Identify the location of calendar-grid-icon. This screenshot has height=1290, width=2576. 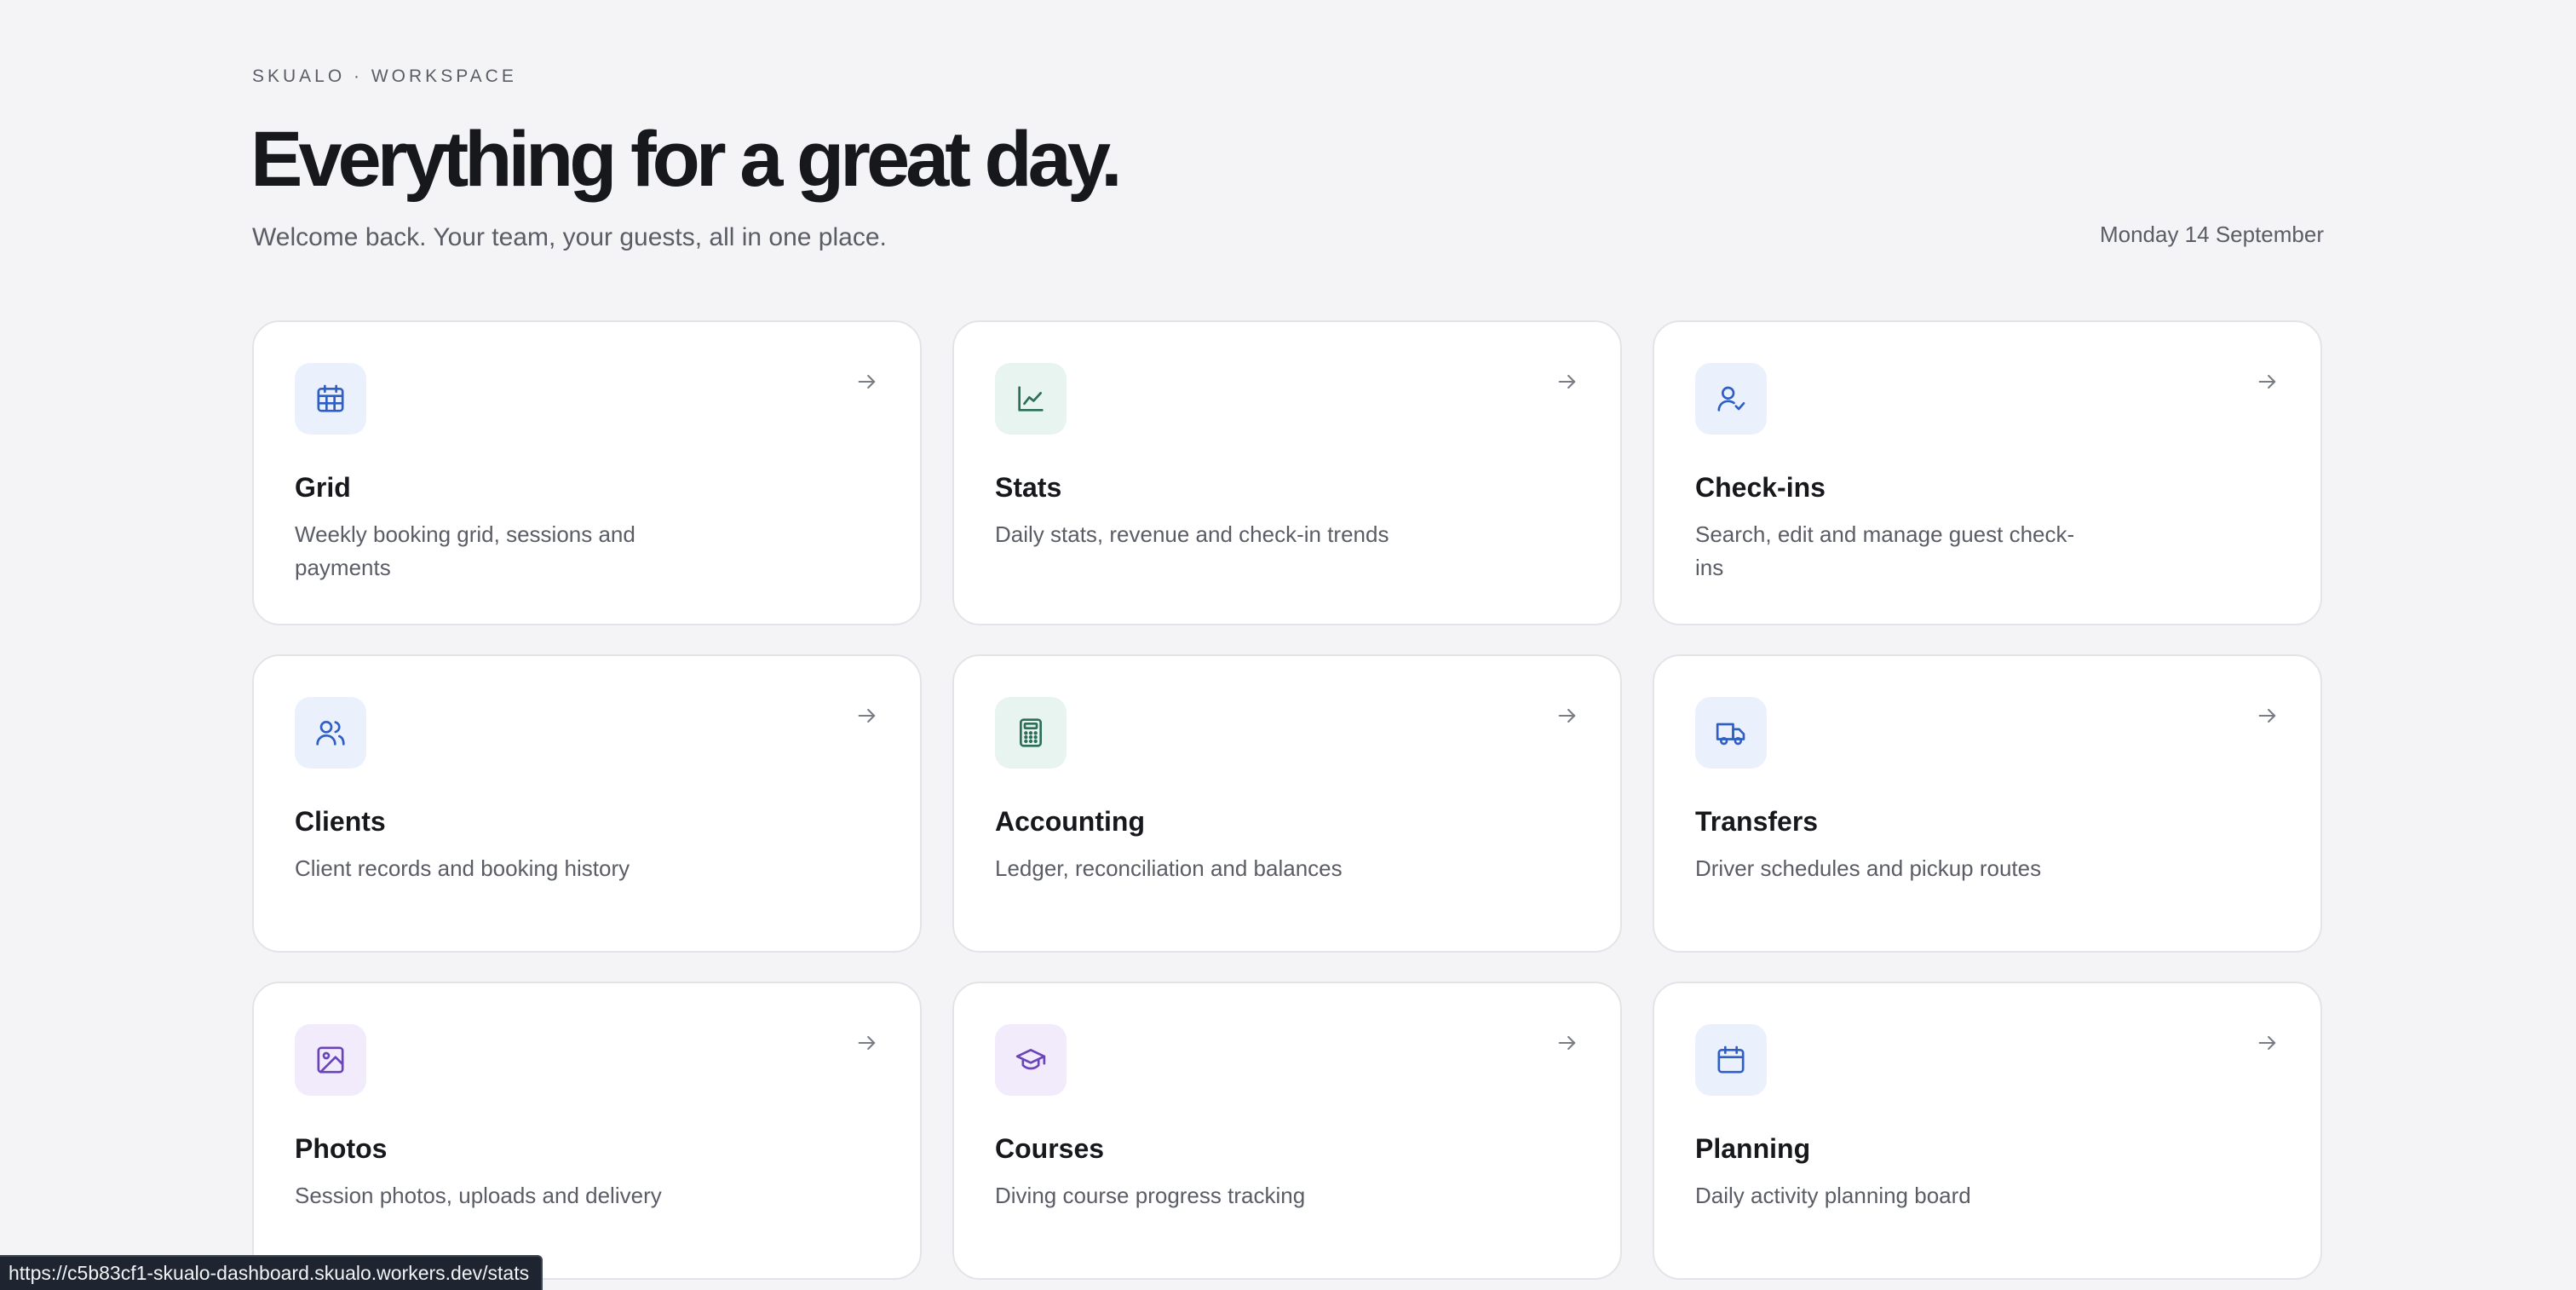
(331, 399).